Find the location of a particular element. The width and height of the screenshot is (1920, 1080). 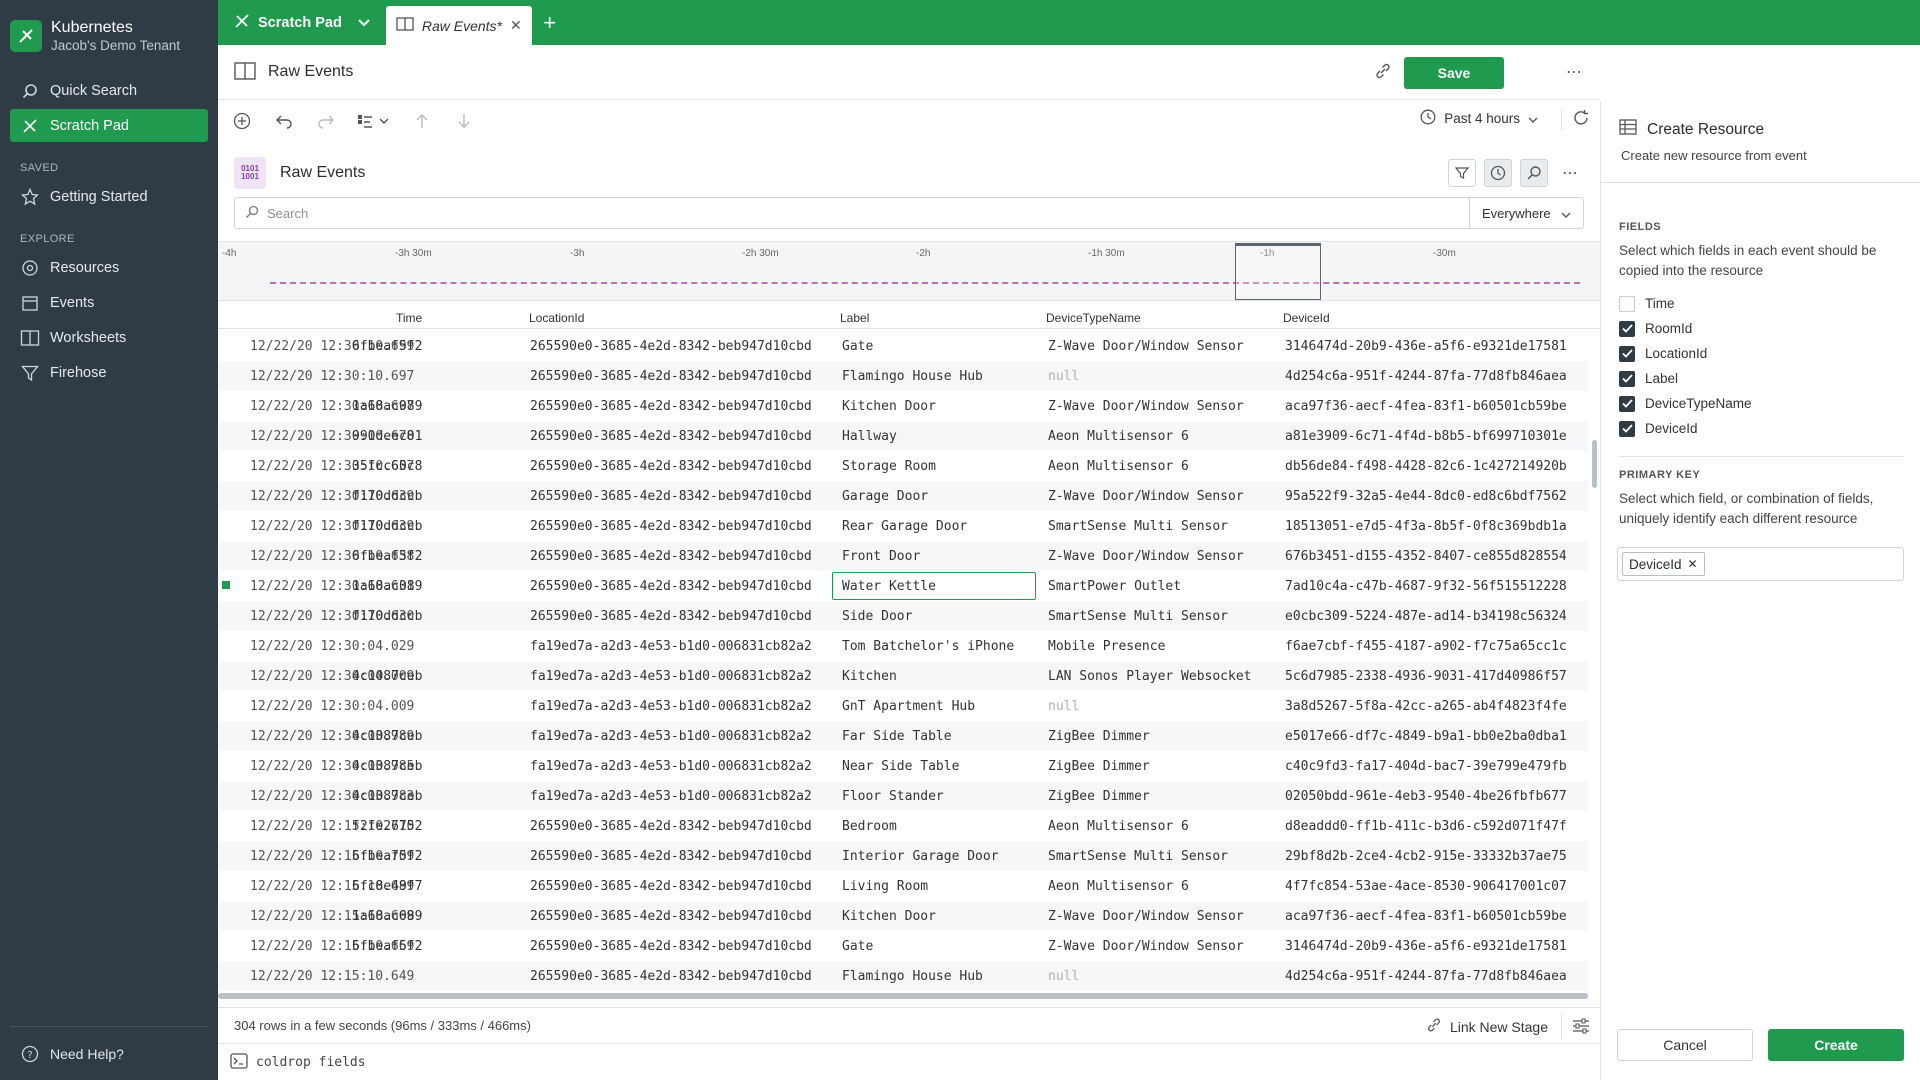

time-scrubber-icon is located at coordinates (1498, 173).